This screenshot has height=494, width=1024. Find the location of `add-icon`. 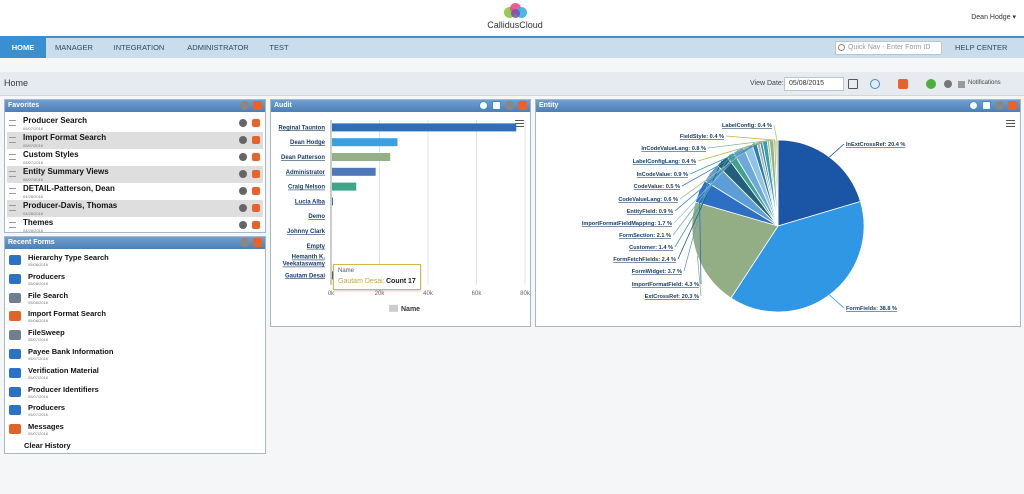

add-icon is located at coordinates (931, 84).